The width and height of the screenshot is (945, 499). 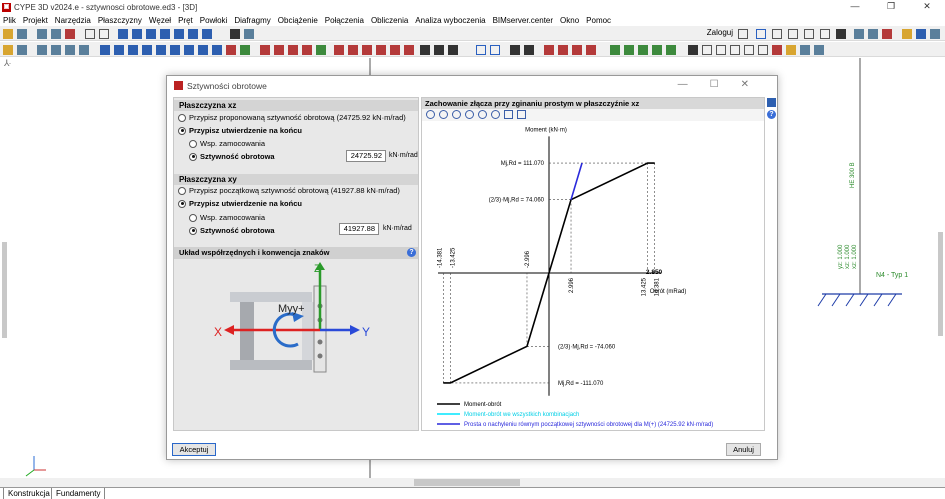 I want to click on zoom-in-icon, so click(x=151, y=34).